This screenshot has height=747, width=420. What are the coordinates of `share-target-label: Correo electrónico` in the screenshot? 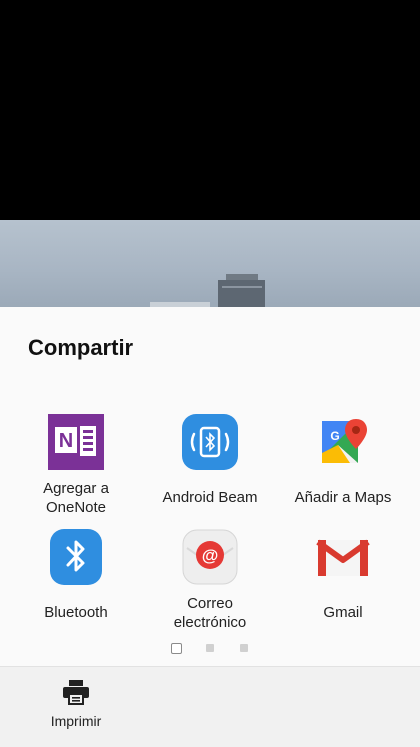 It's located at (210, 613).